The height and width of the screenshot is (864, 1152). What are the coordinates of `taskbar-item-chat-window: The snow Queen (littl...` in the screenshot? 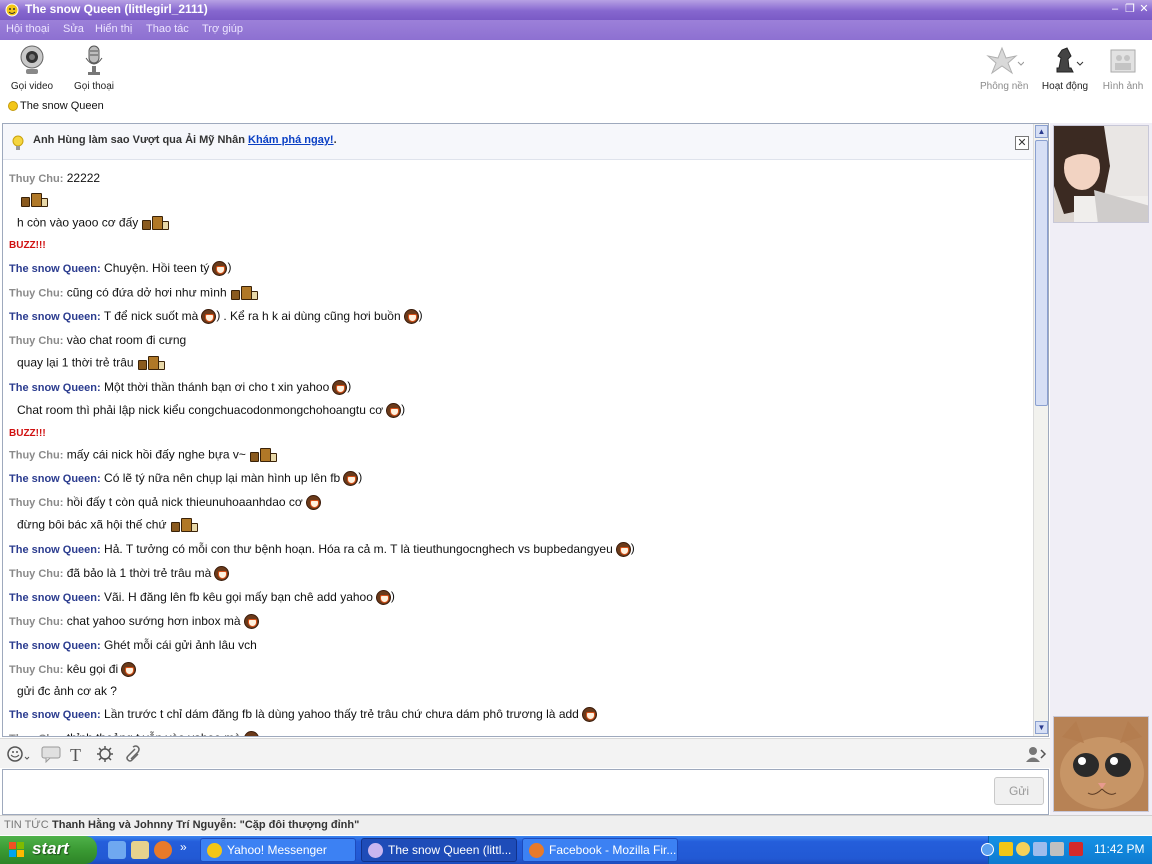 It's located at (439, 850).